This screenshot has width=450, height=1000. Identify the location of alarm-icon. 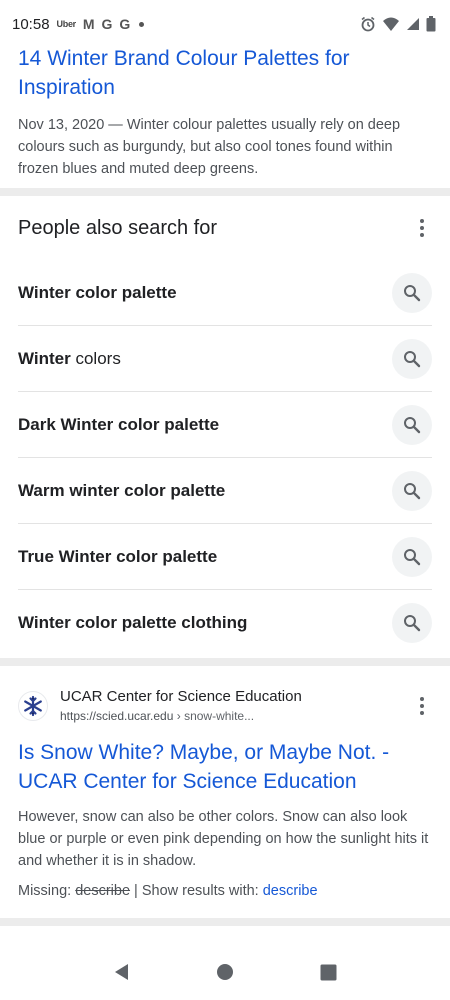
(368, 24).